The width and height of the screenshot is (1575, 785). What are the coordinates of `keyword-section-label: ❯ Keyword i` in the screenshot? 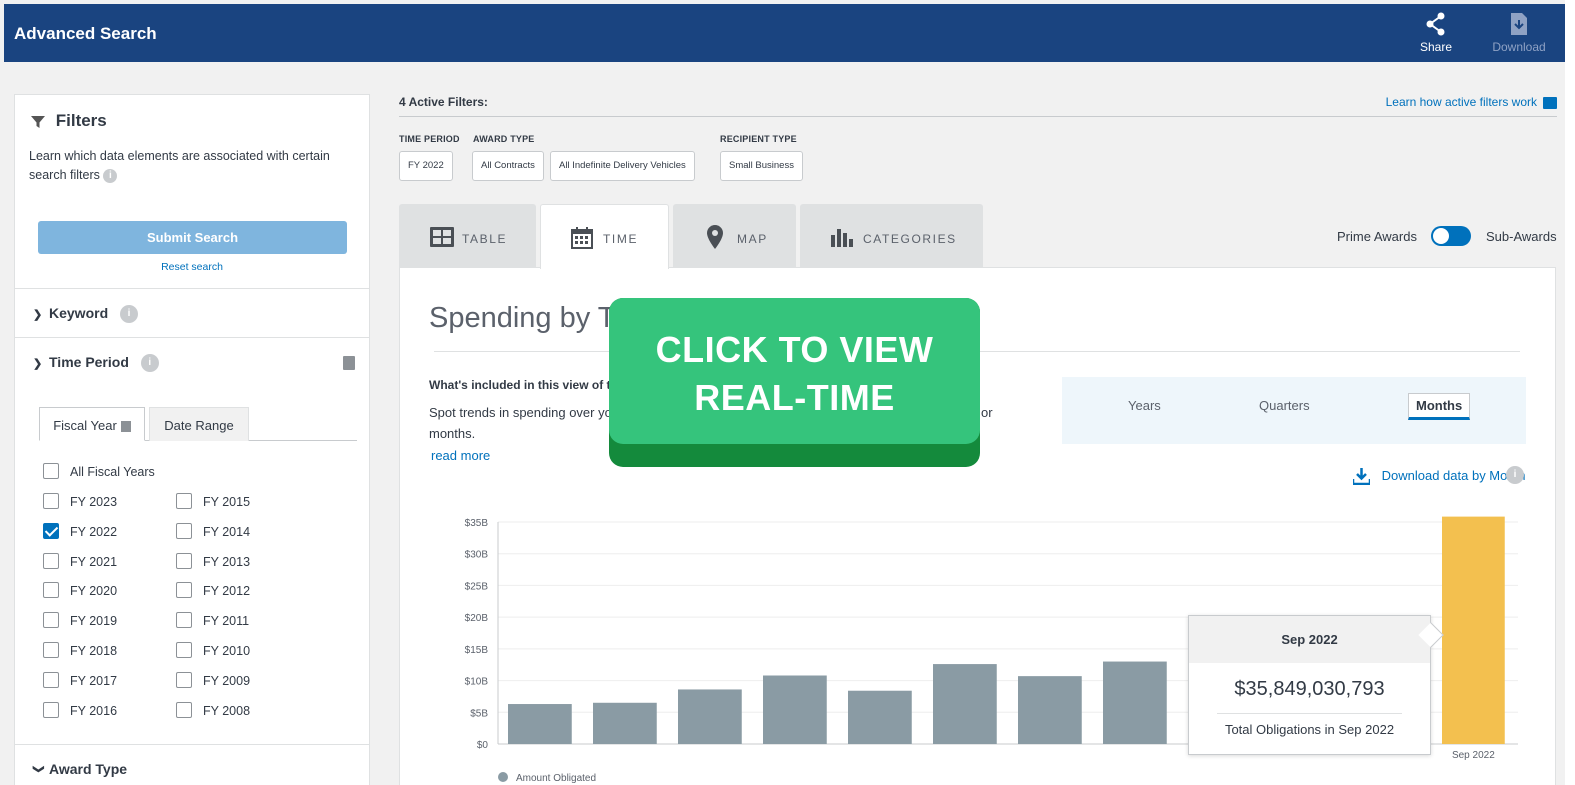 It's located at (86, 314).